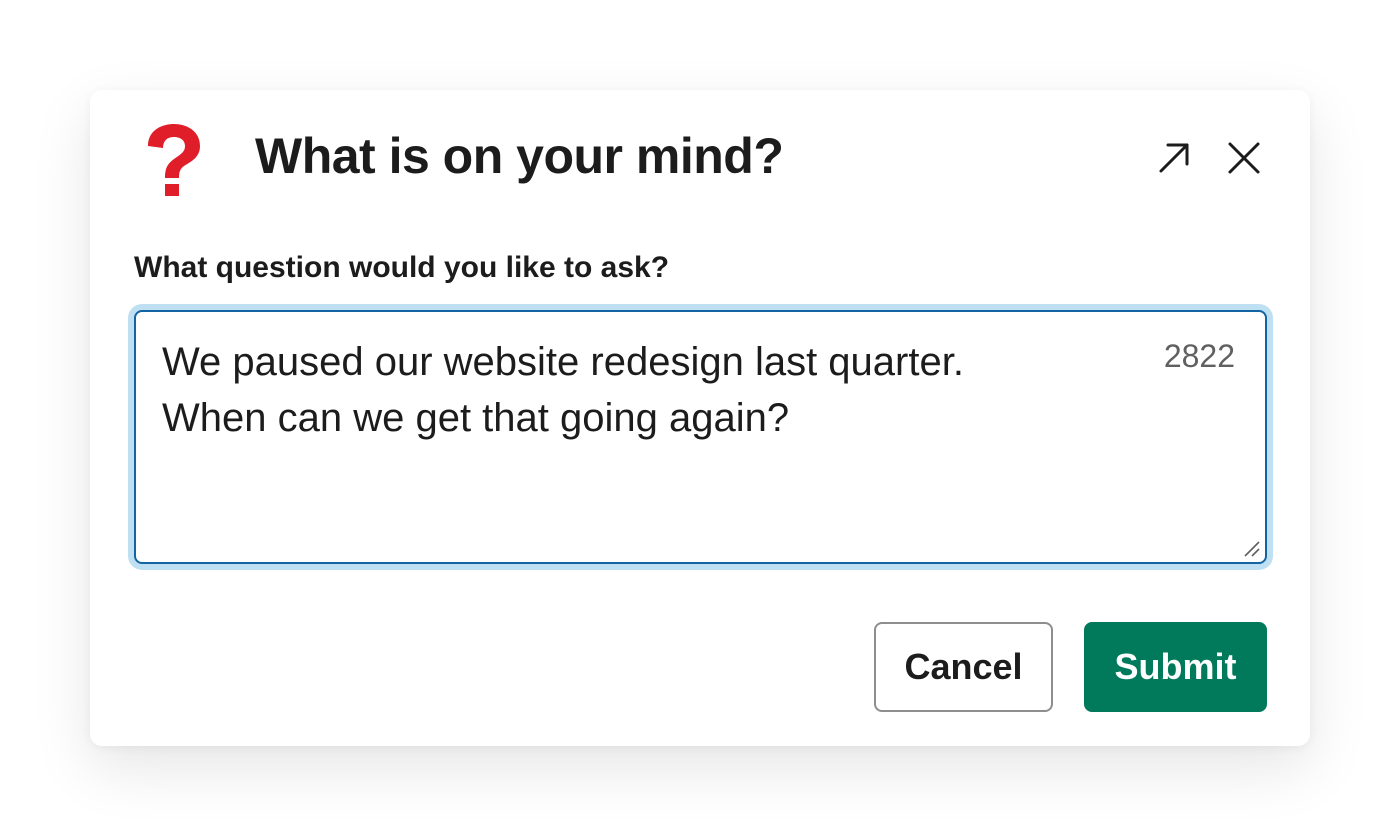 This screenshot has height=836, width=1400. I want to click on question-field-label: What question would you like to ask?, so click(402, 267).